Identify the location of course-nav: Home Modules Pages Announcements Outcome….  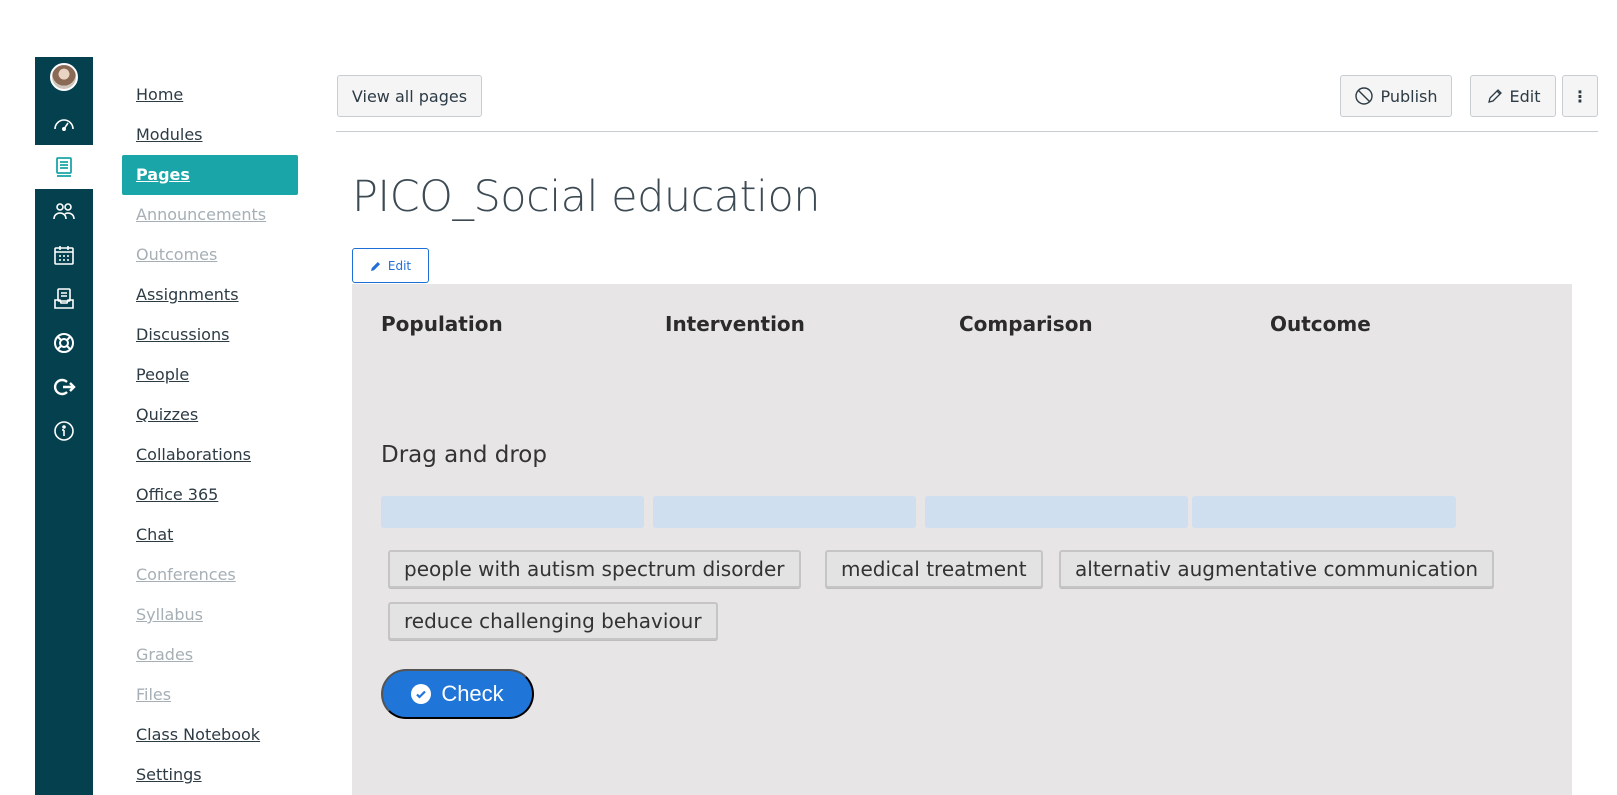
(210, 435).